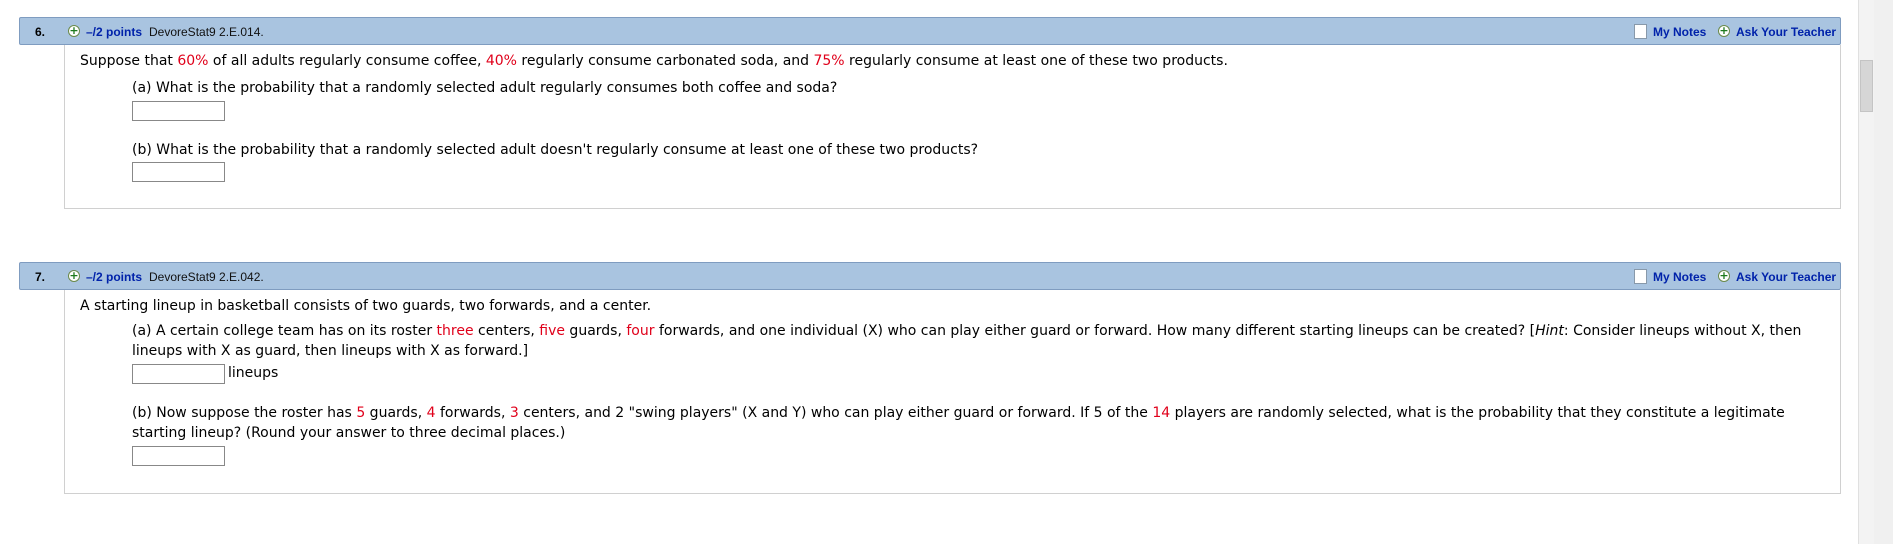 Image resolution: width=1893 pixels, height=544 pixels. Describe the element at coordinates (1866, 86) in the screenshot. I see `scroll-thumb` at that location.